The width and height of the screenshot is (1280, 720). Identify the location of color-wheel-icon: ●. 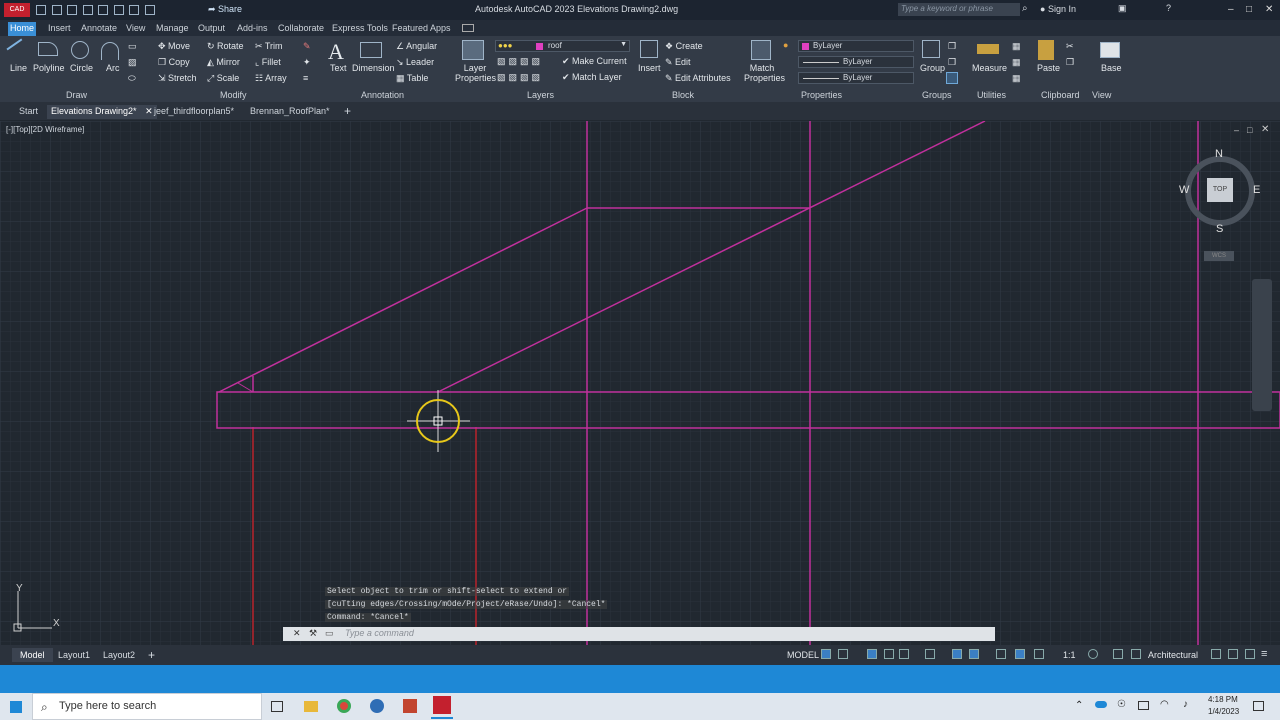
(785, 45).